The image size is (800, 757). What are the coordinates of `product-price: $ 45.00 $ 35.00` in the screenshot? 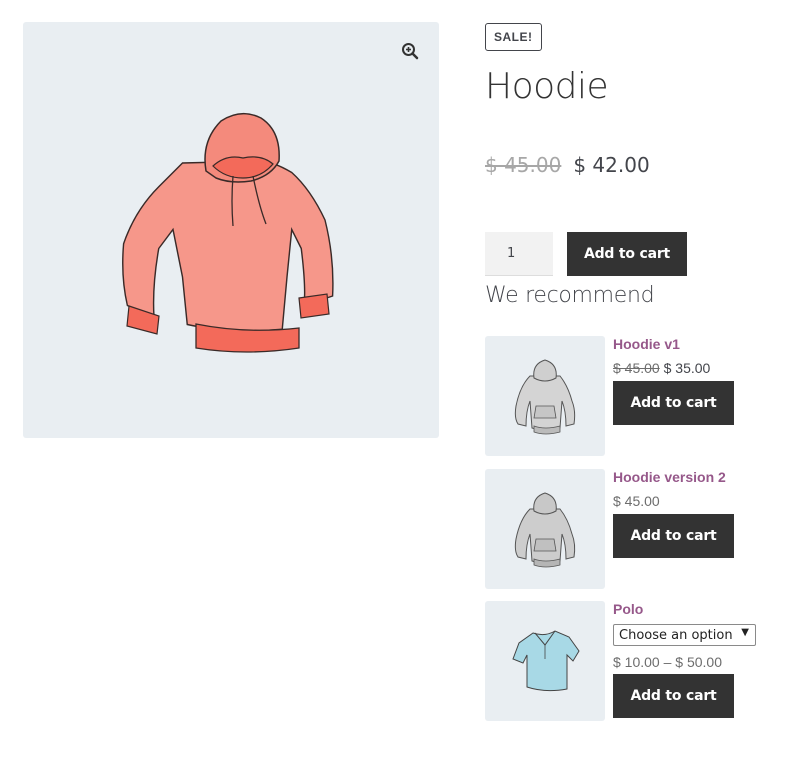 It's located at (703, 368).